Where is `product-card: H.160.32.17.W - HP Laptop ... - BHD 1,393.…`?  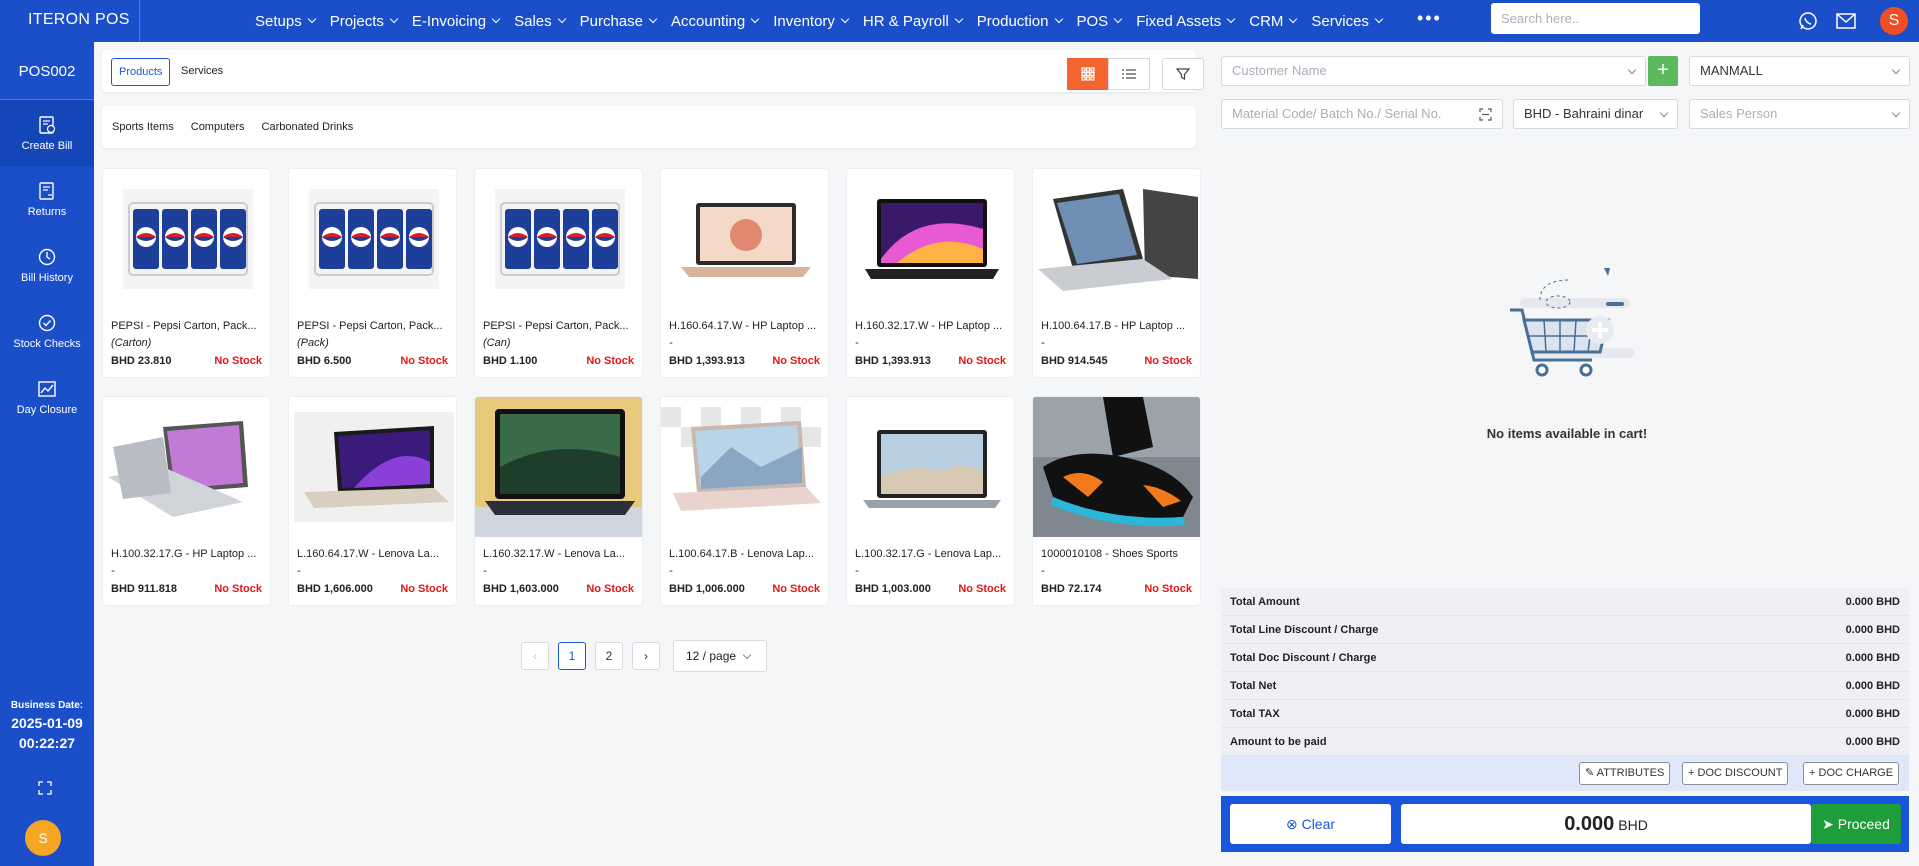 product-card: H.160.32.17.W - HP Laptop ... - BHD 1,393.… is located at coordinates (930, 273).